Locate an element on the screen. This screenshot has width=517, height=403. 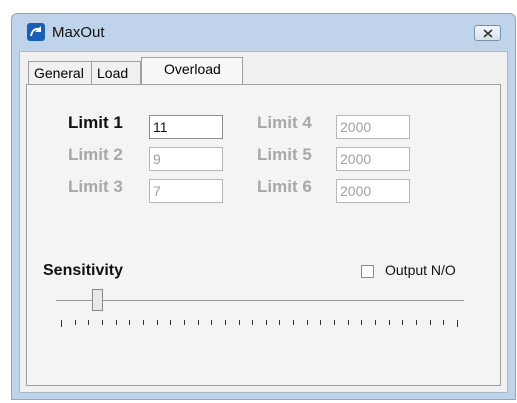
limit-6-label: Limit 6 is located at coordinates (284, 186).